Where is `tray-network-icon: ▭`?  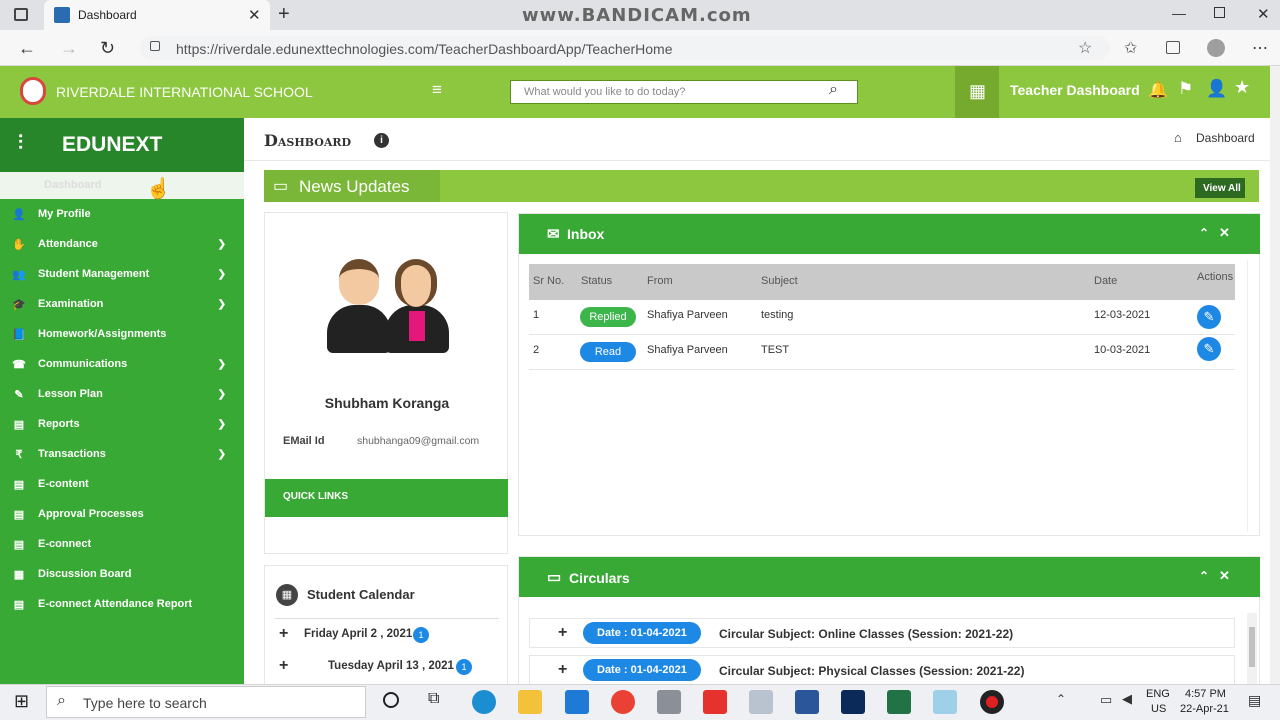
tray-network-icon: ▭ is located at coordinates (1106, 700).